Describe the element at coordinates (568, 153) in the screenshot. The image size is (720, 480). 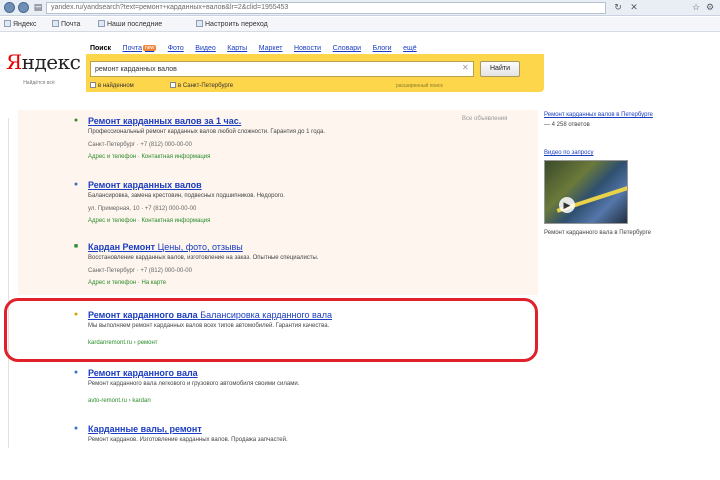
I see `video-link: Видео по запросу` at that location.